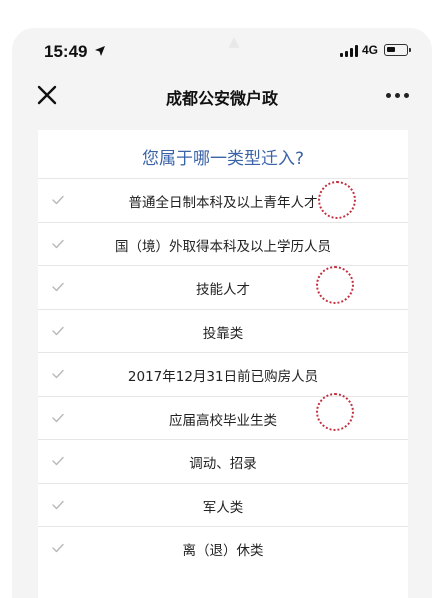  Describe the element at coordinates (66, 51) in the screenshot. I see `status-time: 15:49` at that location.